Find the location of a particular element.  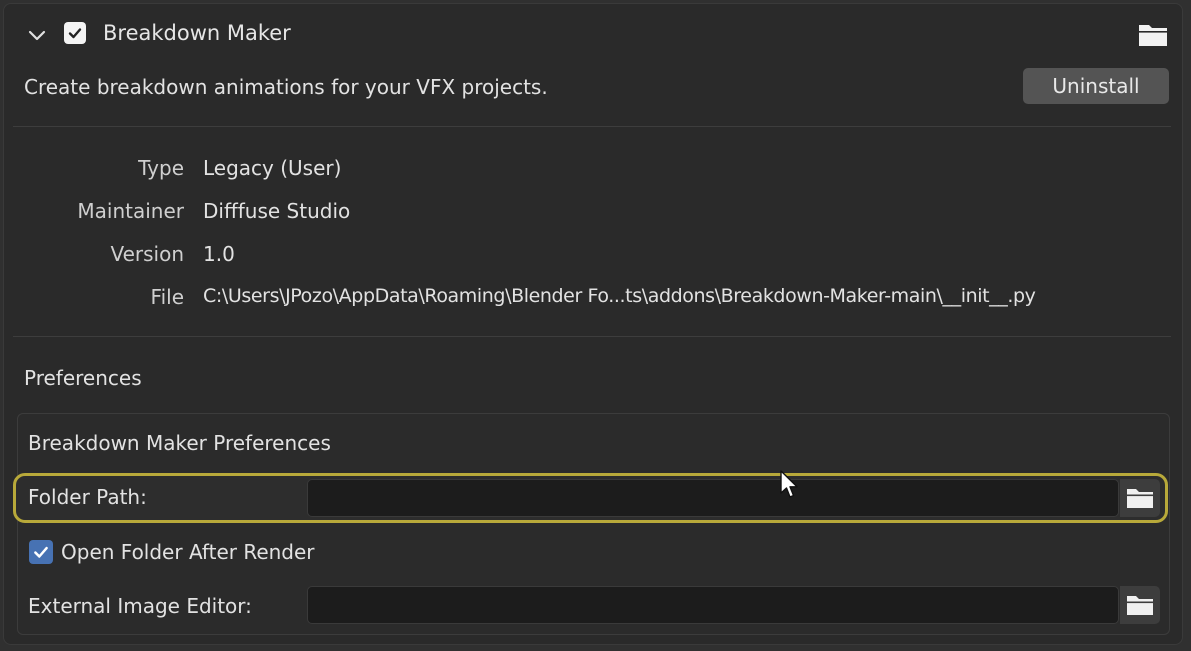

mouse-cursor-icon is located at coordinates (789, 484).